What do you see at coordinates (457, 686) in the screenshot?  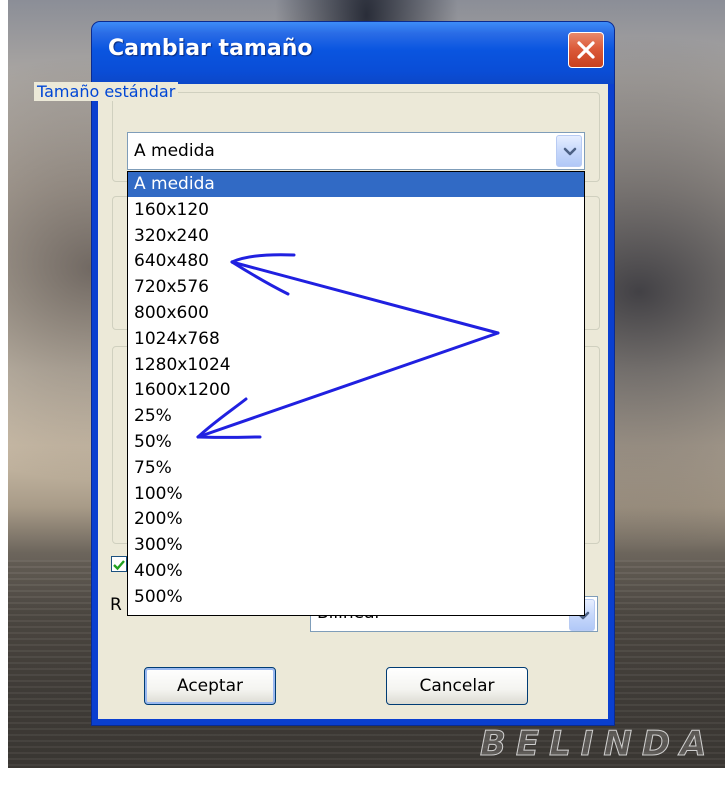 I see `cancel-button: Cancelar` at bounding box center [457, 686].